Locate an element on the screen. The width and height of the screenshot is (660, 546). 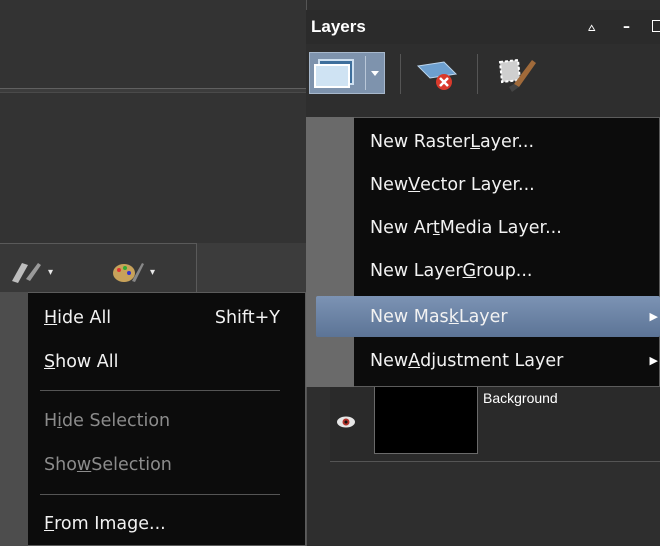
new-layer-dropdown-button is located at coordinates (374, 73).